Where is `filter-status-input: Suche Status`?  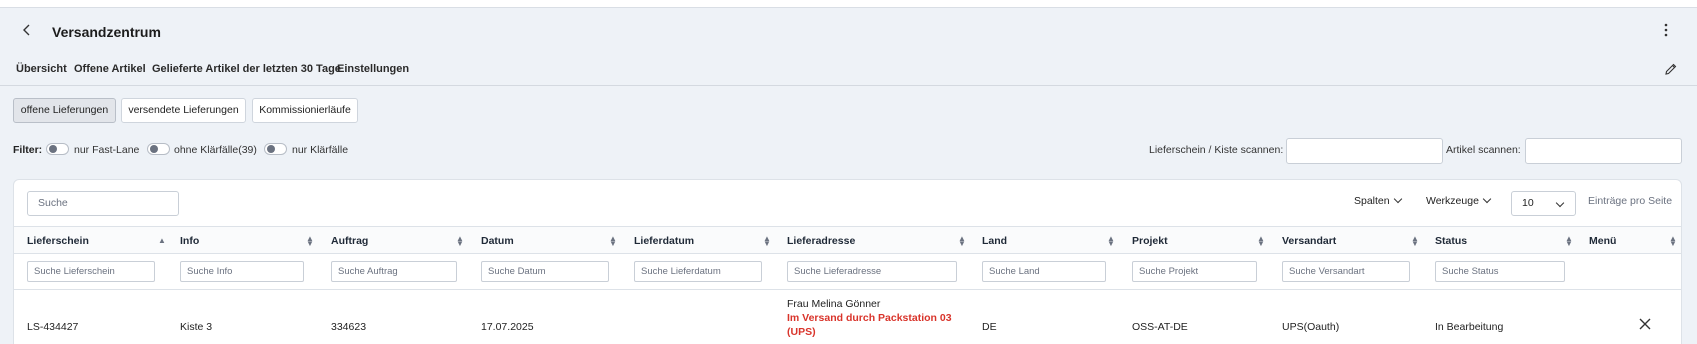 filter-status-input: Suche Status is located at coordinates (1500, 271).